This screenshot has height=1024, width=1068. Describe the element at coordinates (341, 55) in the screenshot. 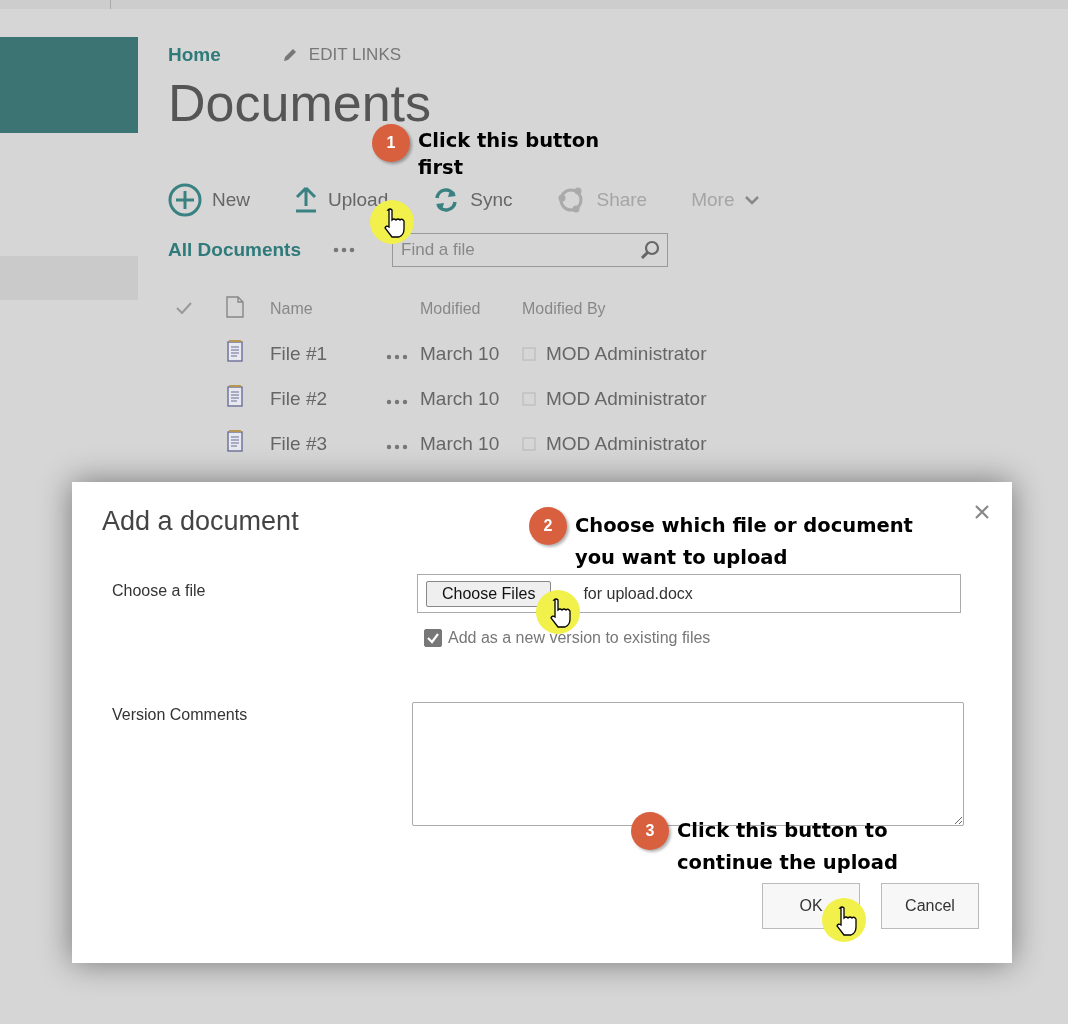

I see `edit-links-link: EDIT LINKS` at that location.